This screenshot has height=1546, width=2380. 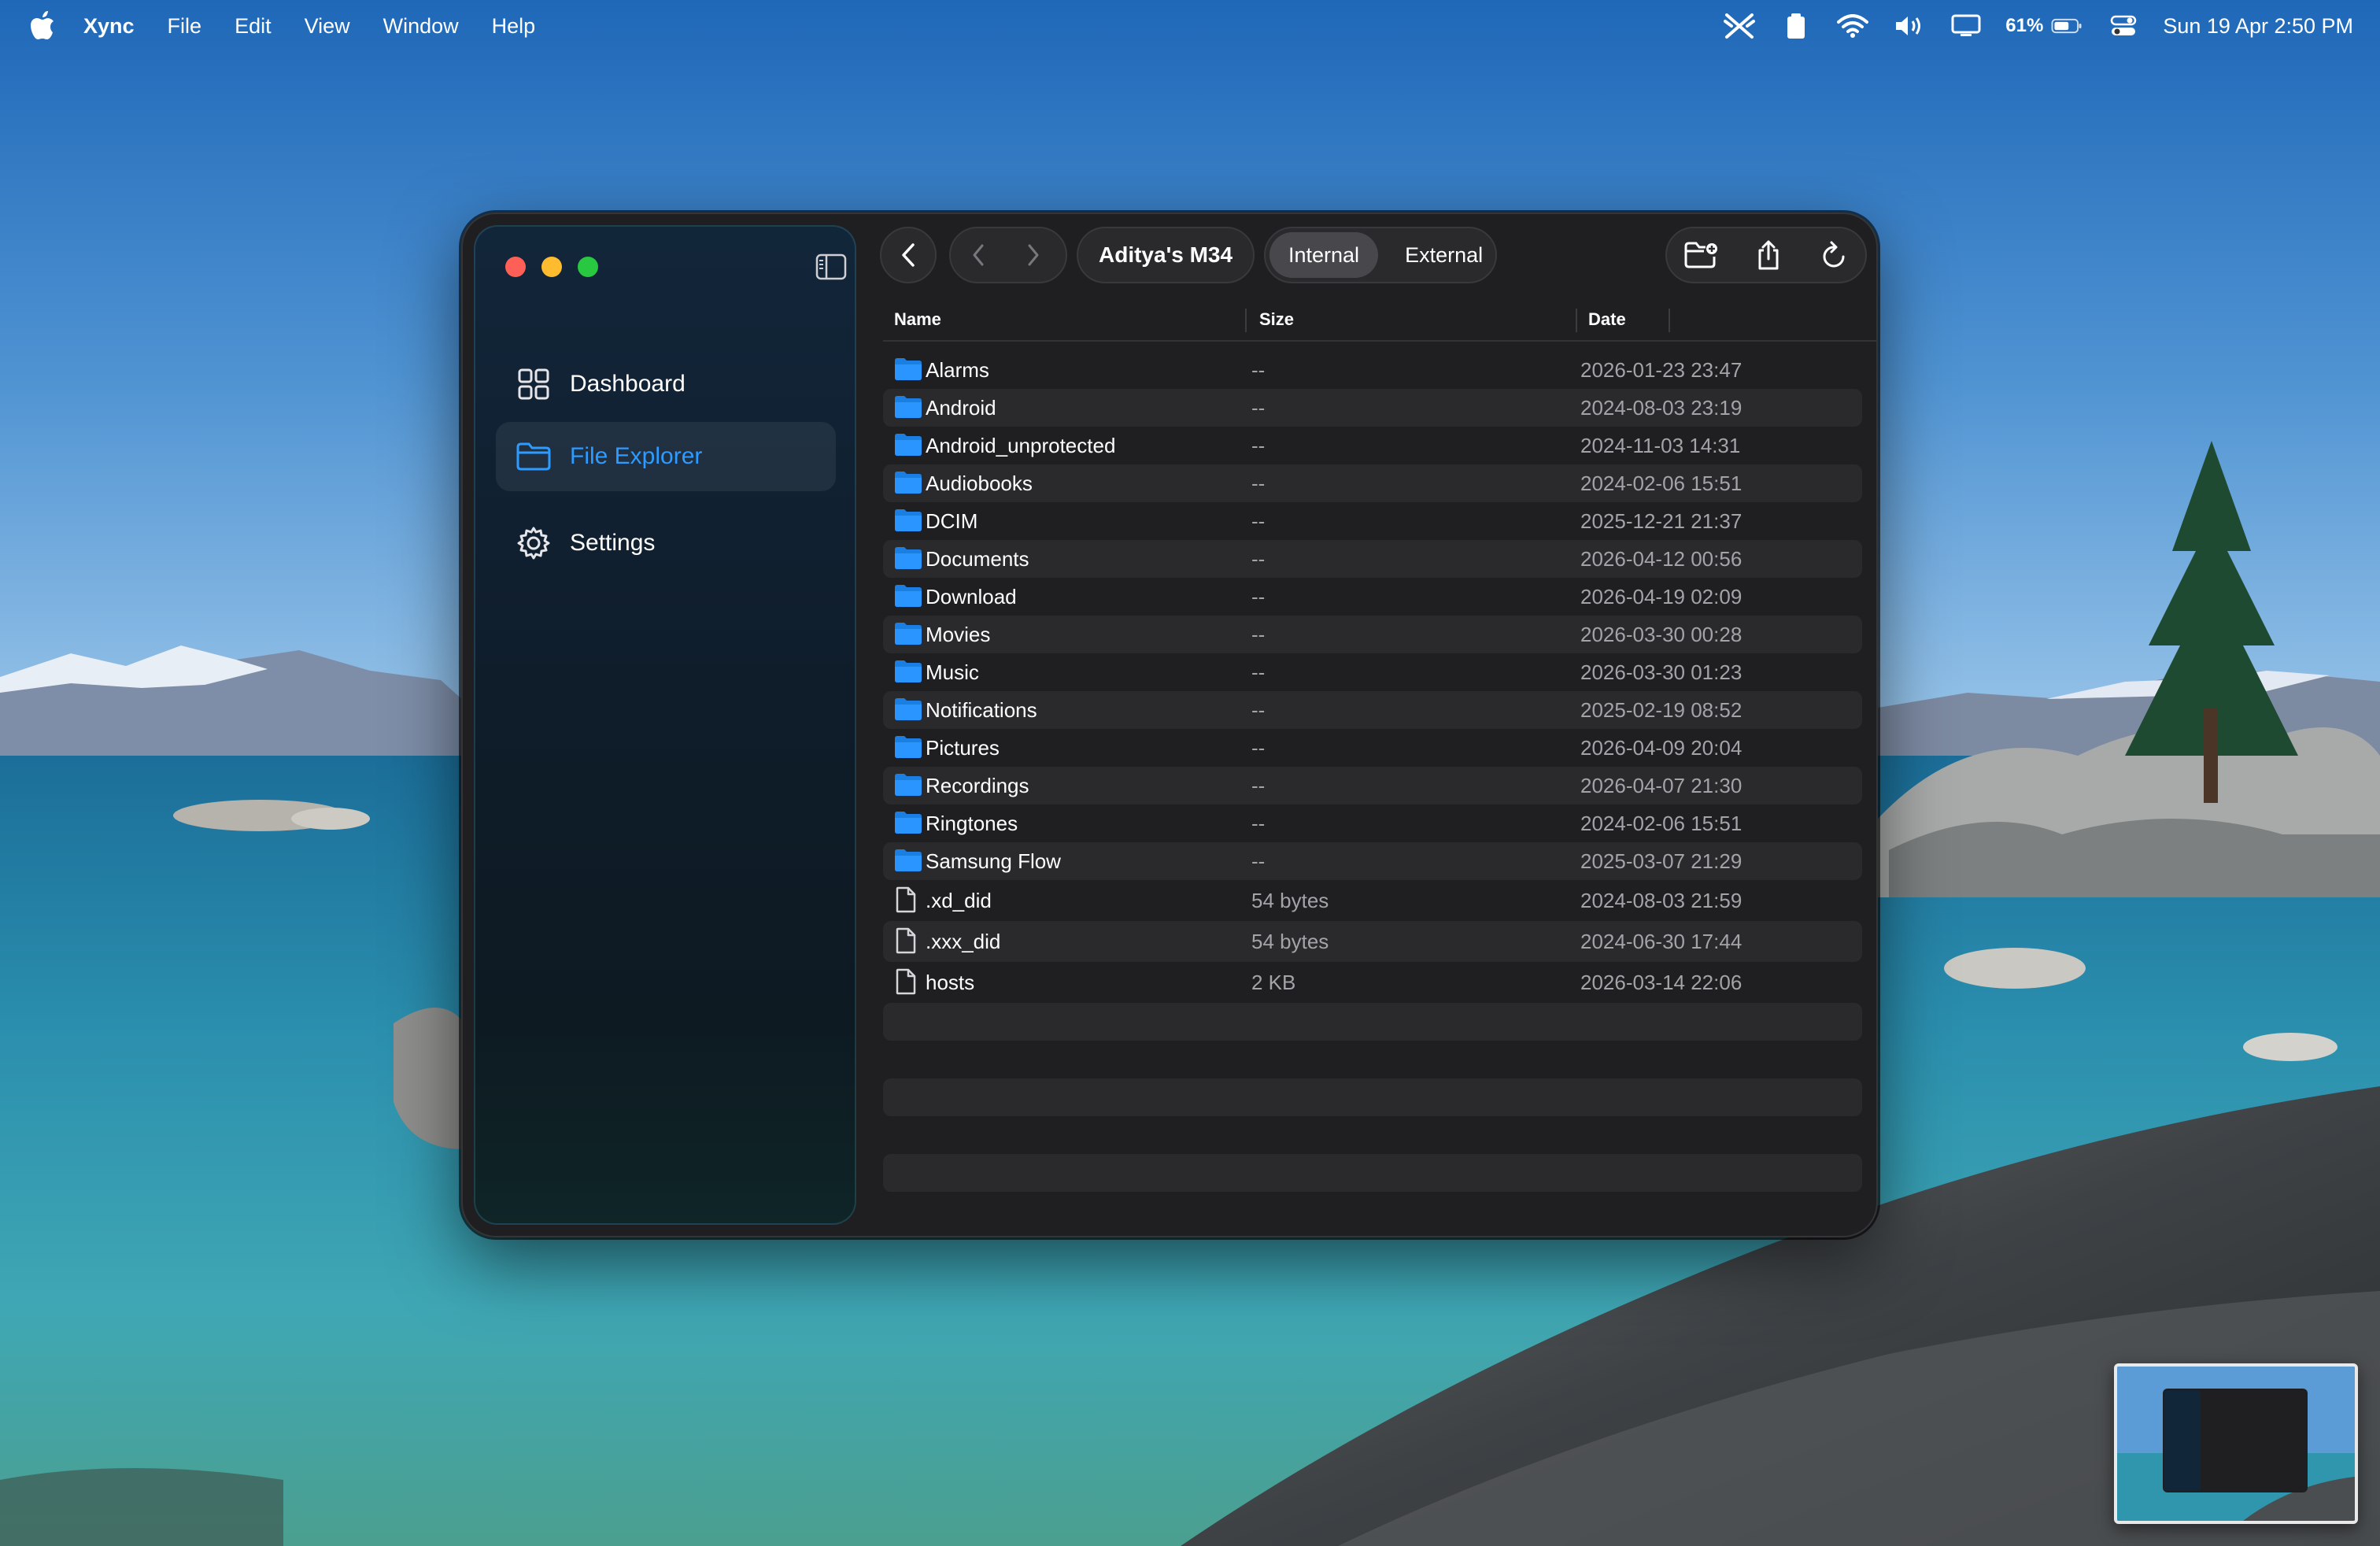 I want to click on table-row: Recordings -- 2026-04-07 21:30, so click(x=1372, y=785).